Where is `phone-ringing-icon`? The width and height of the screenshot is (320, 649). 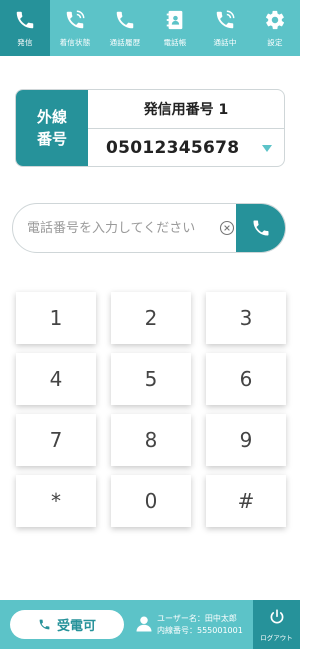
phone-ringing-icon is located at coordinates (75, 19).